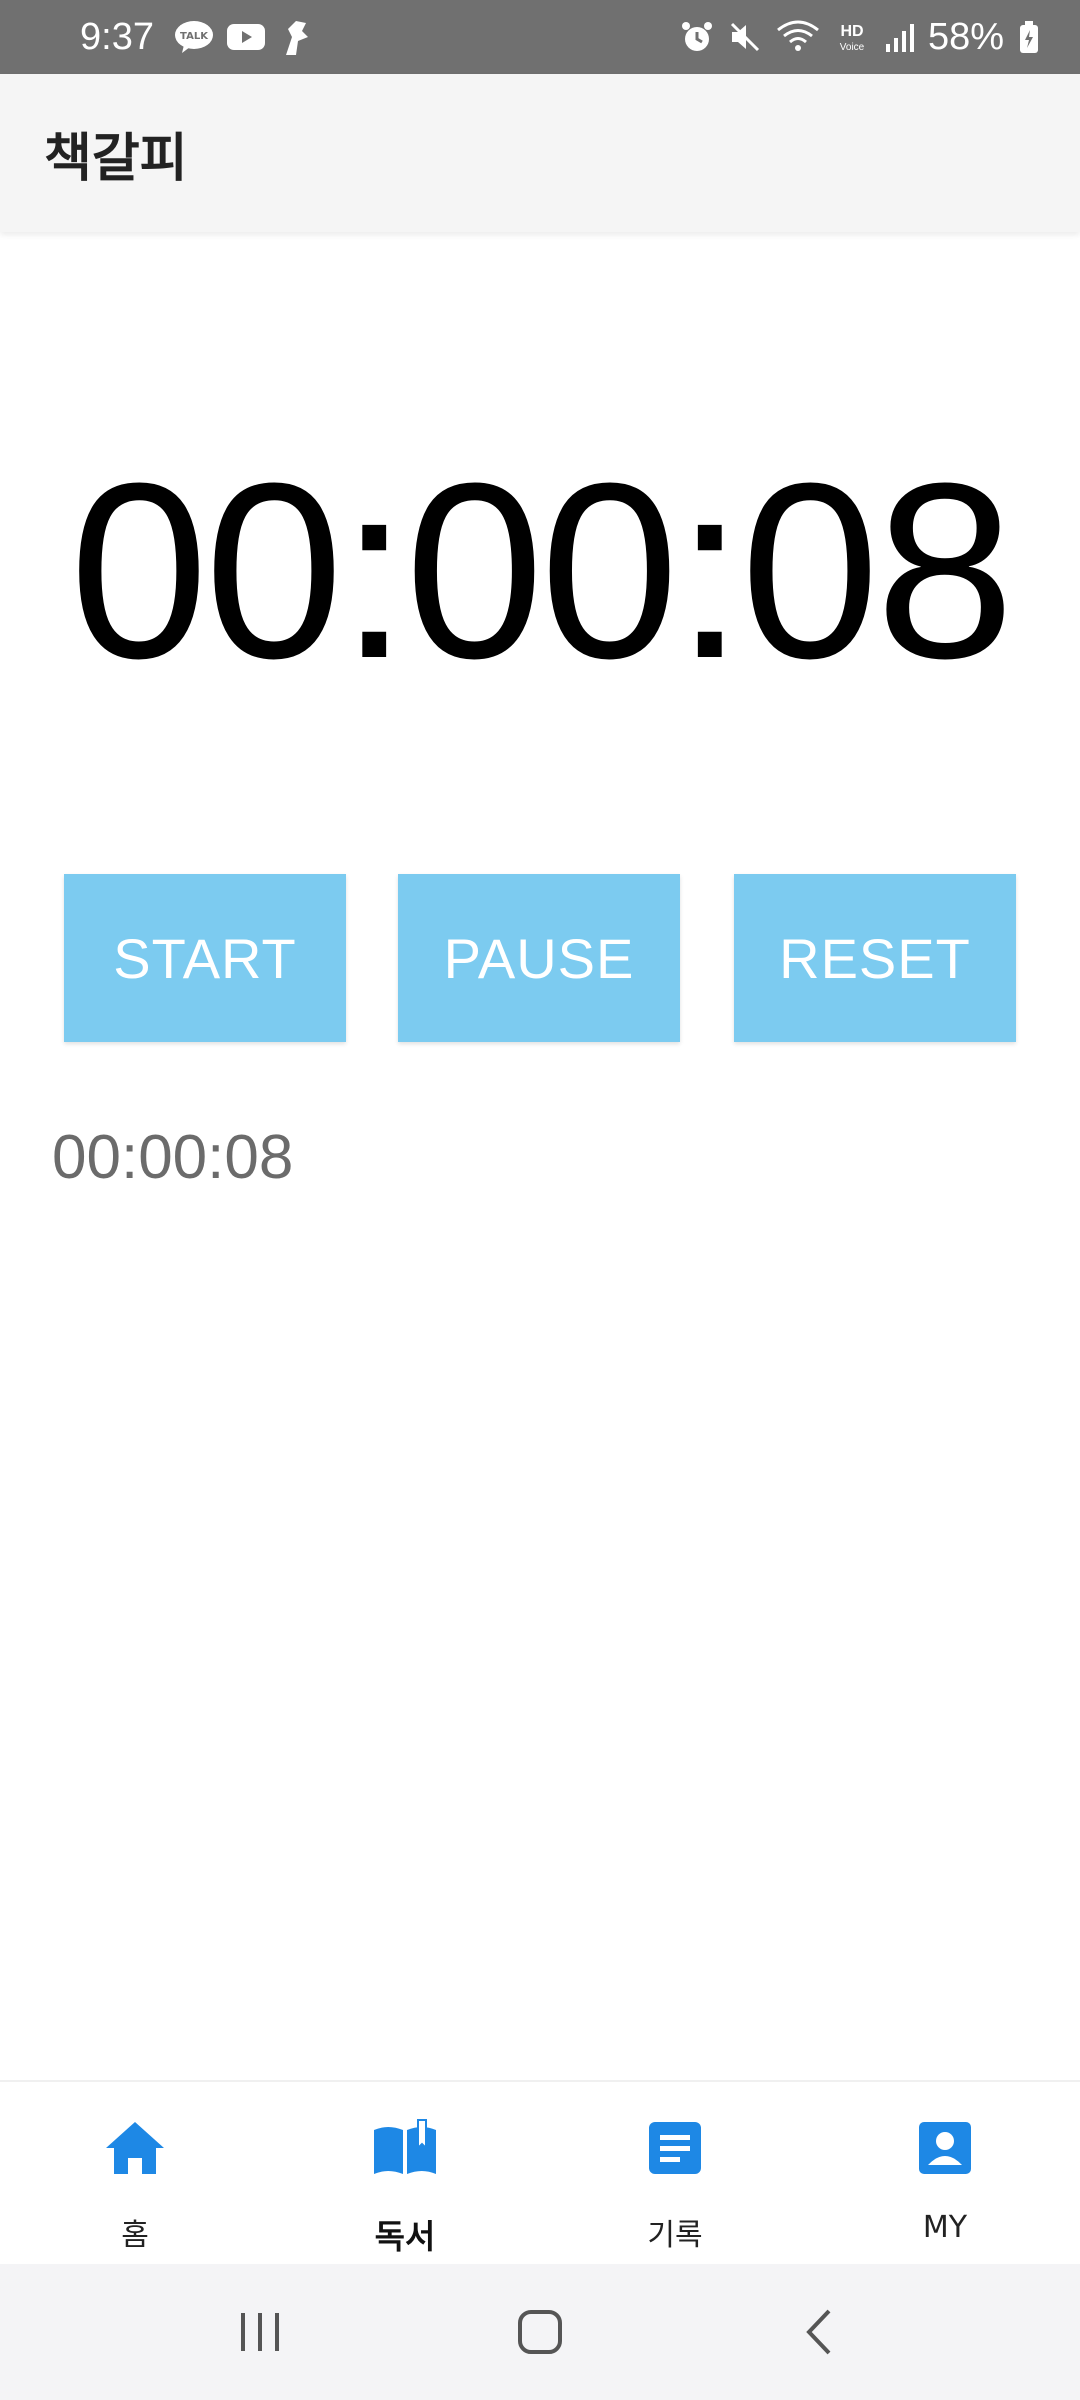 This screenshot has width=1080, height=2400. Describe the element at coordinates (852, 47) in the screenshot. I see `svg-text: Voice` at that location.